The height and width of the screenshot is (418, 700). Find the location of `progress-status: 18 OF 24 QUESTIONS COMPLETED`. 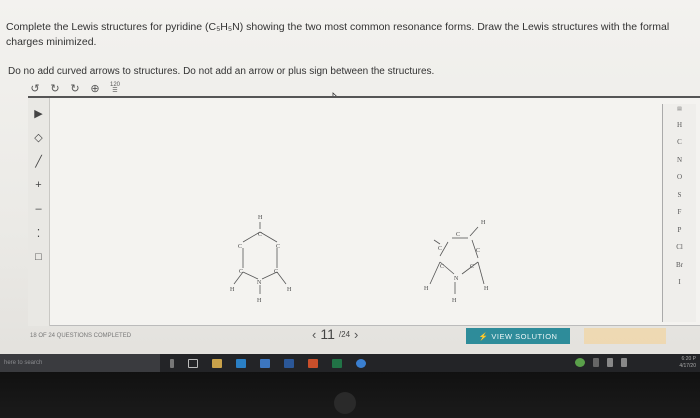

progress-status: 18 OF 24 QUESTIONS COMPLETED is located at coordinates (81, 336).